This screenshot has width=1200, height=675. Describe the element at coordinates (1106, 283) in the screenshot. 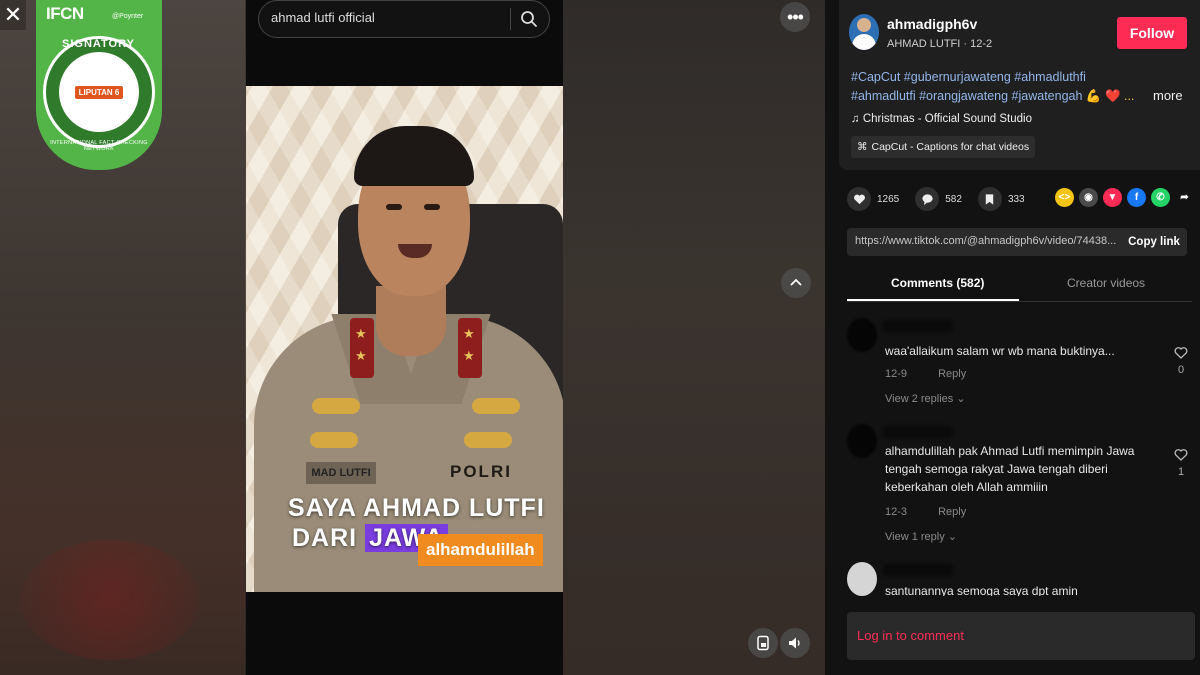

I see `tab-creator-videos: Creator videos` at that location.